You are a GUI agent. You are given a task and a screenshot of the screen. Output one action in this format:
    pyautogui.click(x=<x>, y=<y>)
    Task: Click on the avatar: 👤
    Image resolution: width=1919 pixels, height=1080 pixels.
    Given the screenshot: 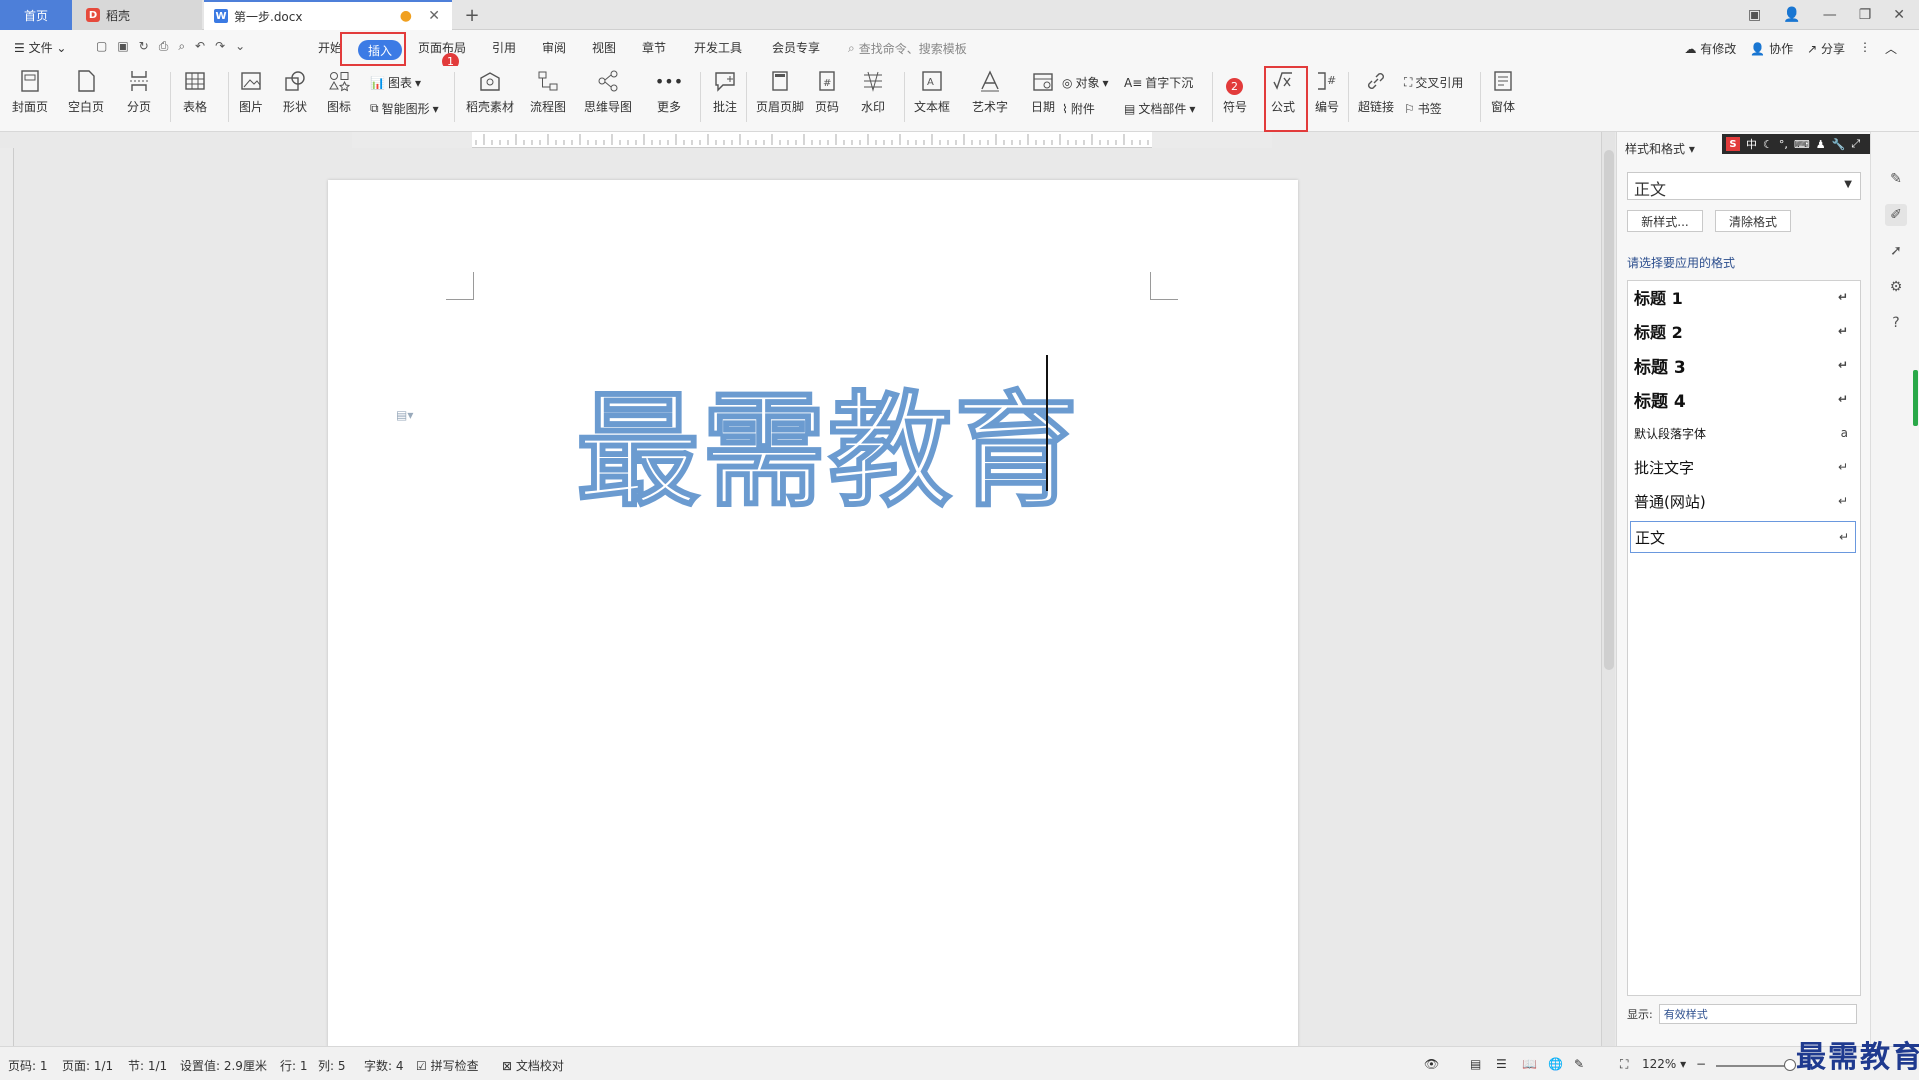 What is the action you would take?
    pyautogui.click(x=1791, y=15)
    